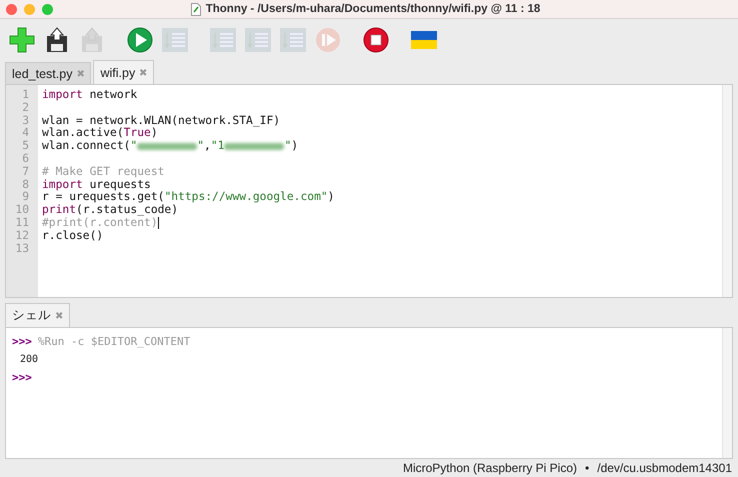 The image size is (738, 477). I want to click on code-line: #print(r.content), so click(100, 223).